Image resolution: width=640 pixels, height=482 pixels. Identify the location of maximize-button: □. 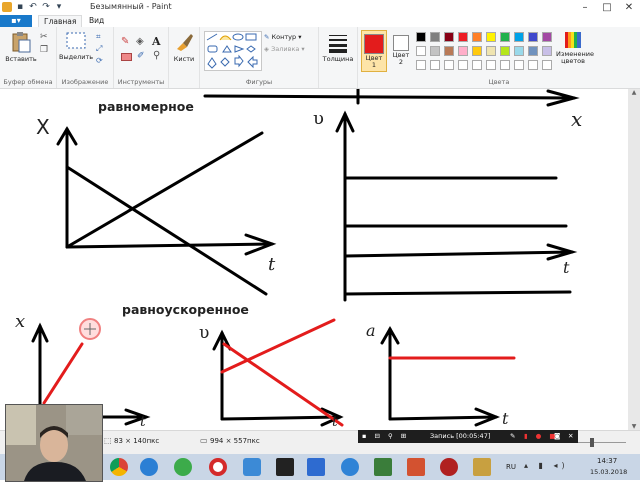
(607, 7).